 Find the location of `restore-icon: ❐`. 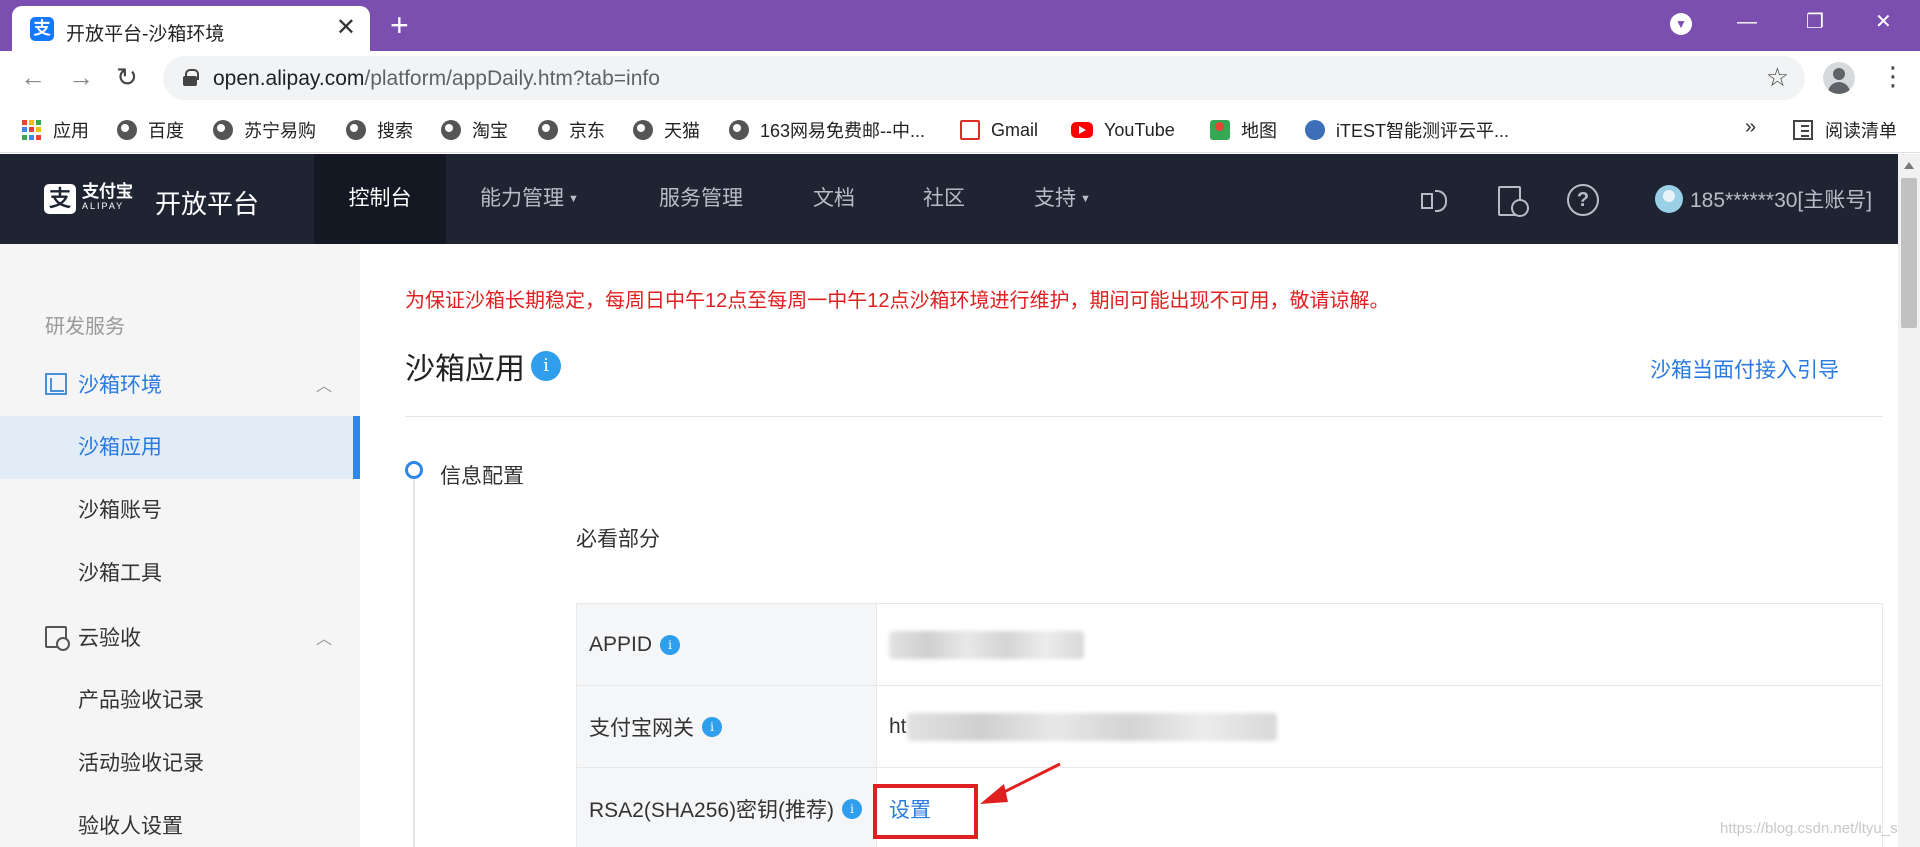

restore-icon: ❐ is located at coordinates (1815, 22).